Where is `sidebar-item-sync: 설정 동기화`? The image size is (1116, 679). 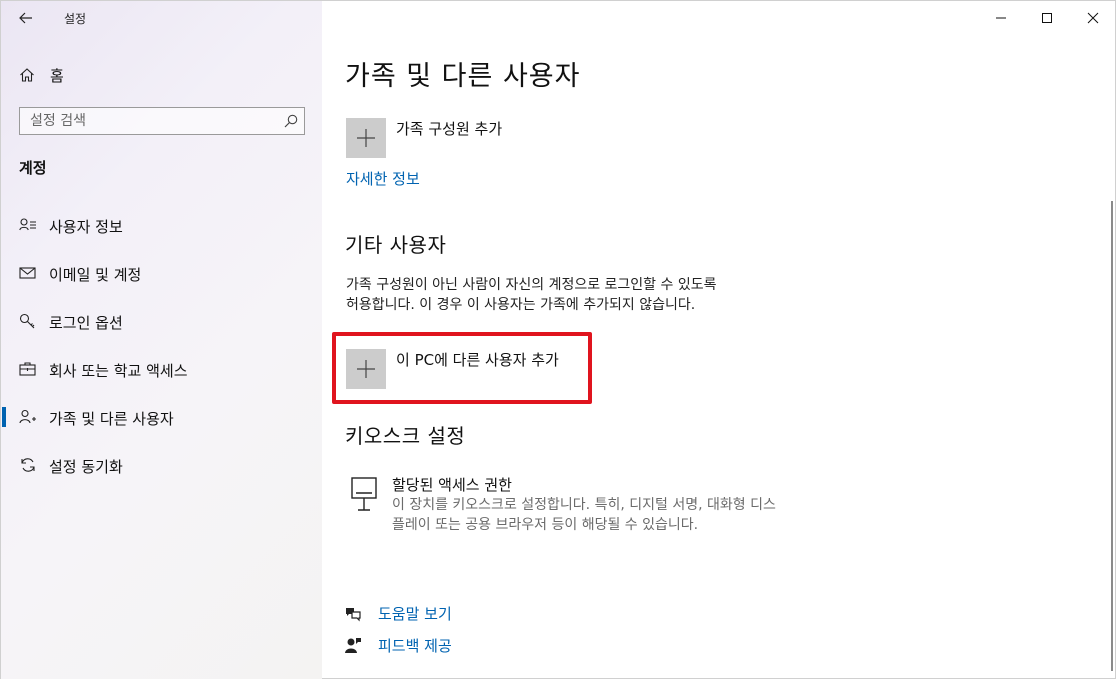 sidebar-item-sync: 설정 동기화 is located at coordinates (161, 465).